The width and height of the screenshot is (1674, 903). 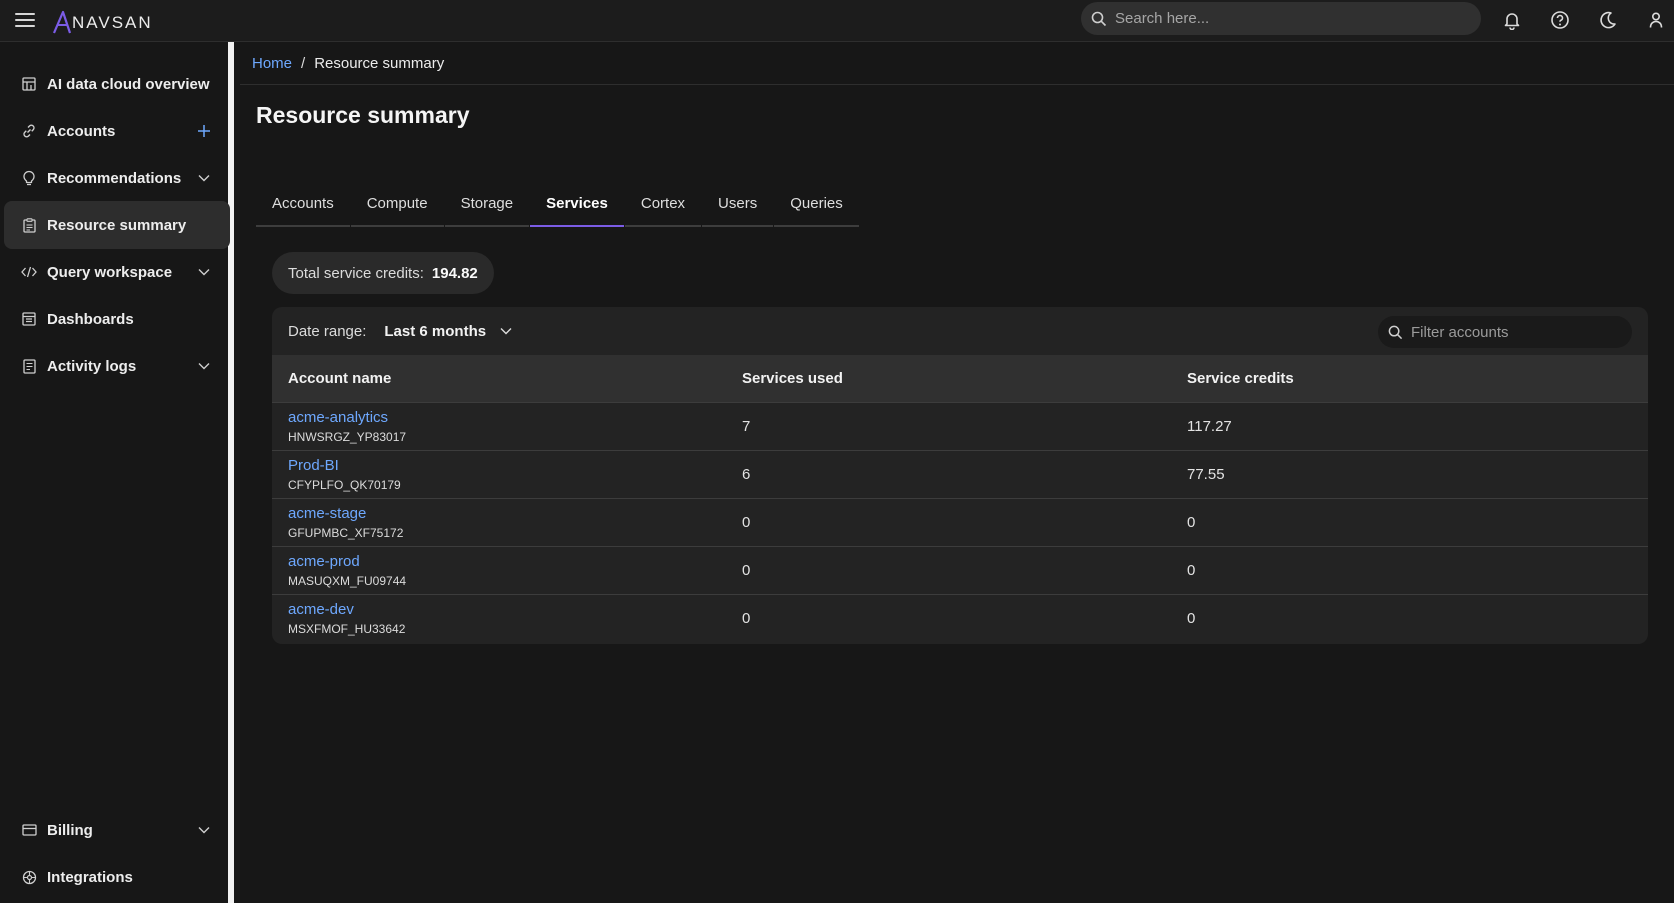 I want to click on account-cell: acme-prod MASUQXM_FU09744, so click(x=507, y=570).